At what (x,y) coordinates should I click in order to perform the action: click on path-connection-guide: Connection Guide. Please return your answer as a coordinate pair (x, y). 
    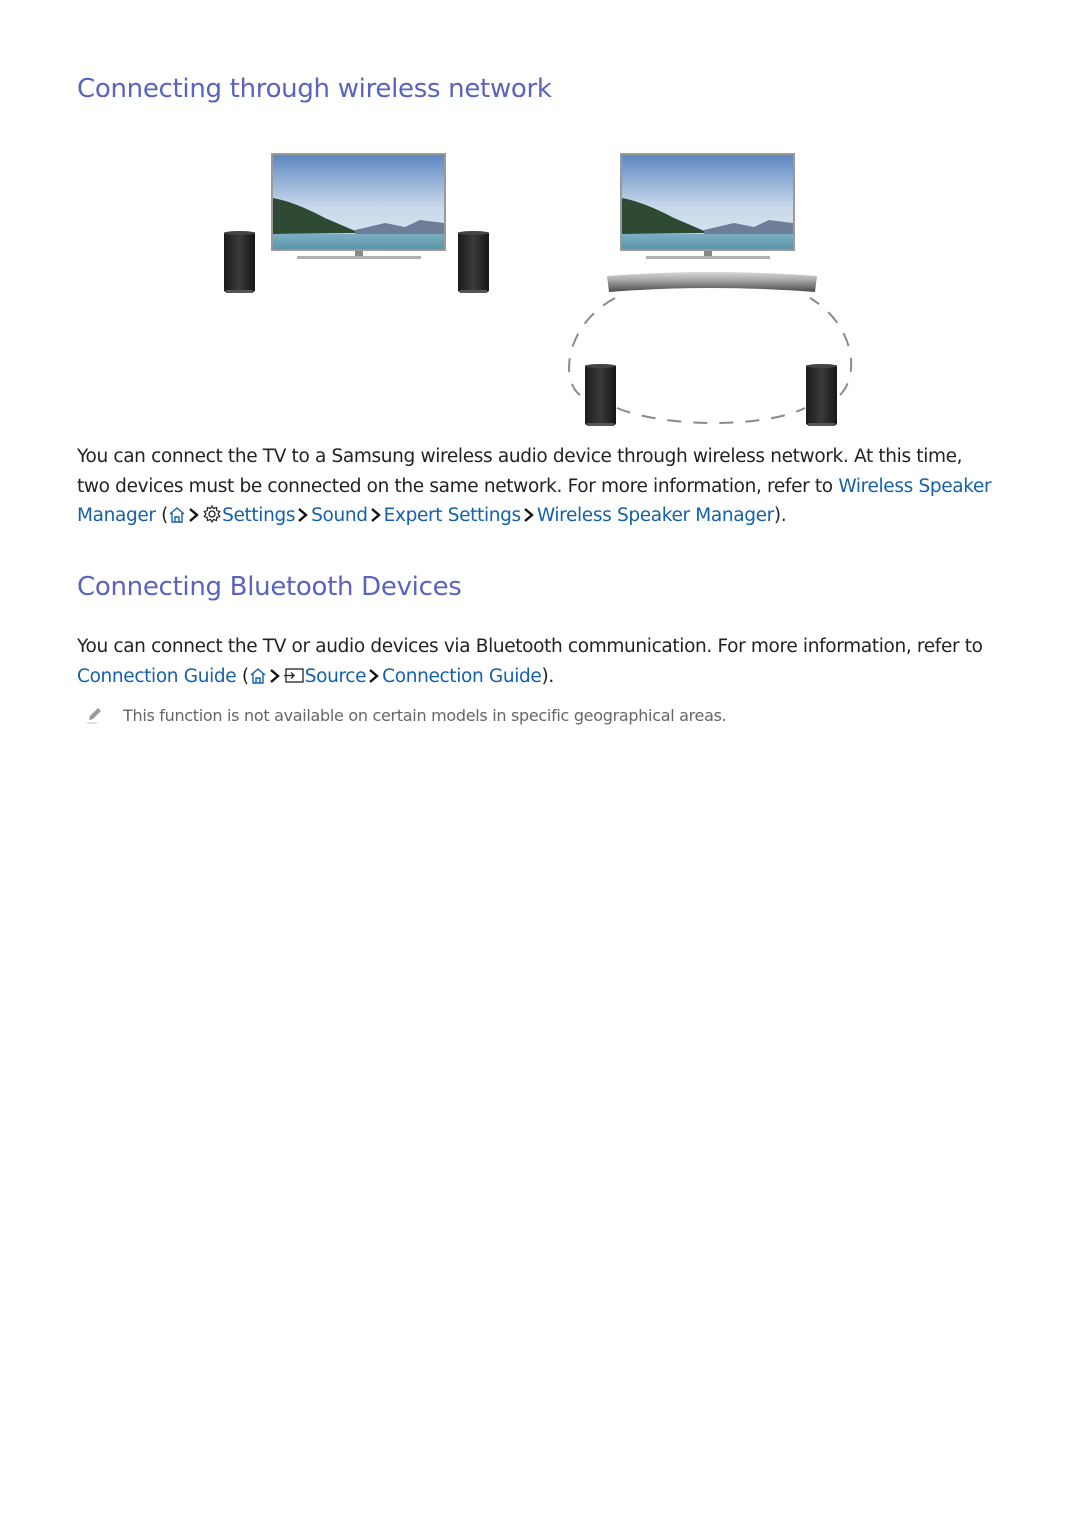
    Looking at the image, I should click on (462, 676).